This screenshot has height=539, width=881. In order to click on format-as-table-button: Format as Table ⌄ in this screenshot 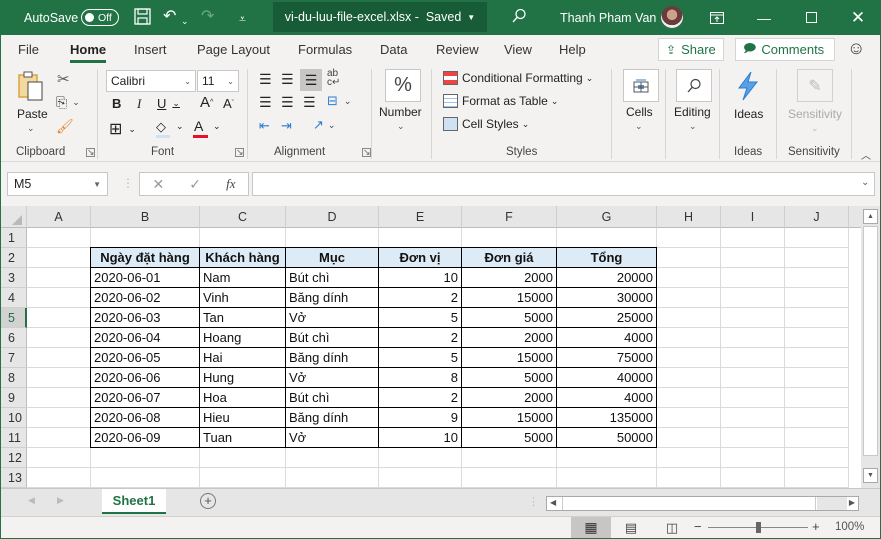, I will do `click(500, 101)`.